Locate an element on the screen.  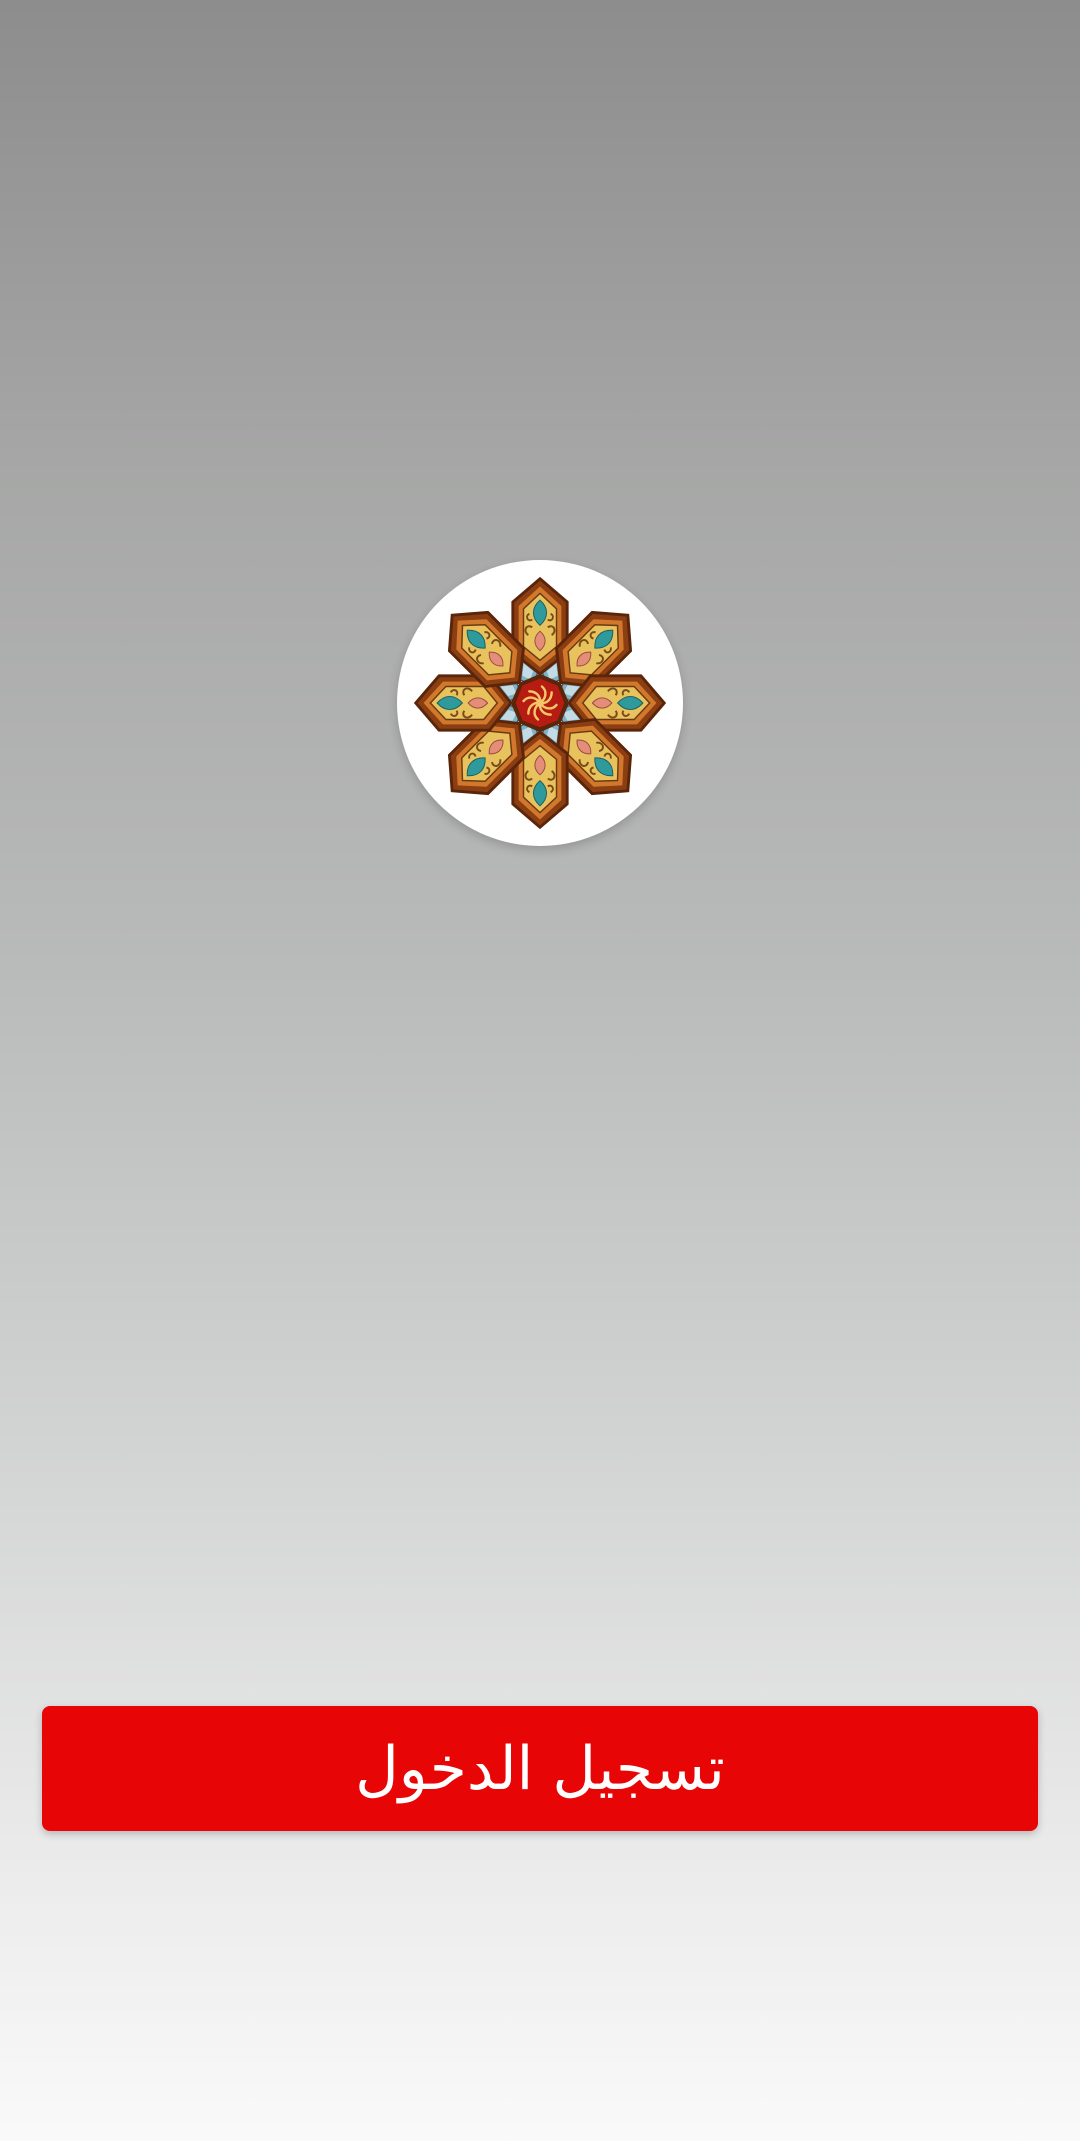
login-button-label: تسجيل الدخول is located at coordinates (540, 1768).